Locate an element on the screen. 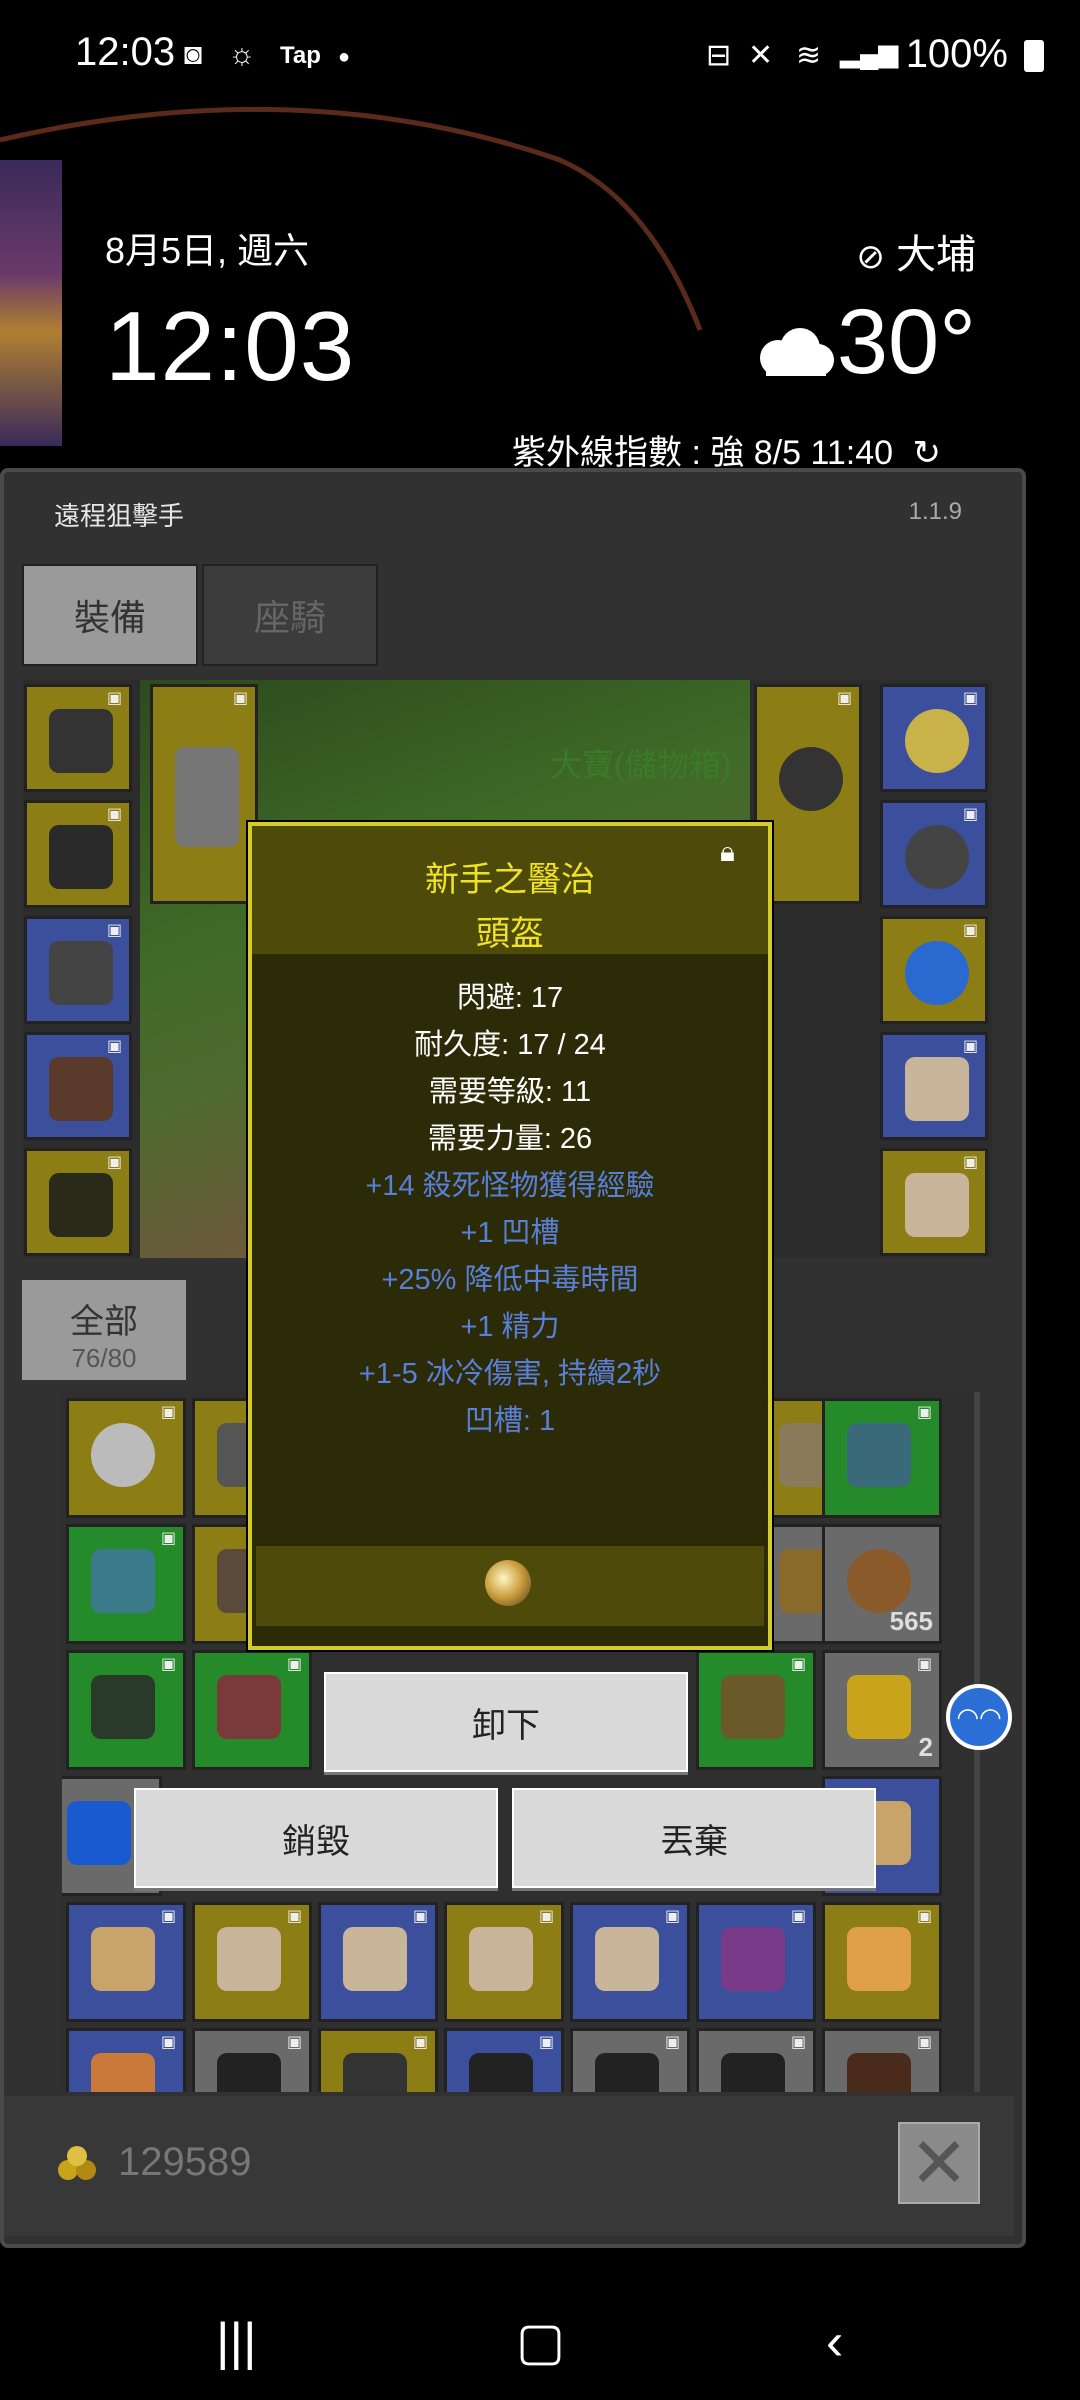 The height and width of the screenshot is (2400, 1080). equip-slot-amulet: ▣ is located at coordinates (934, 738).